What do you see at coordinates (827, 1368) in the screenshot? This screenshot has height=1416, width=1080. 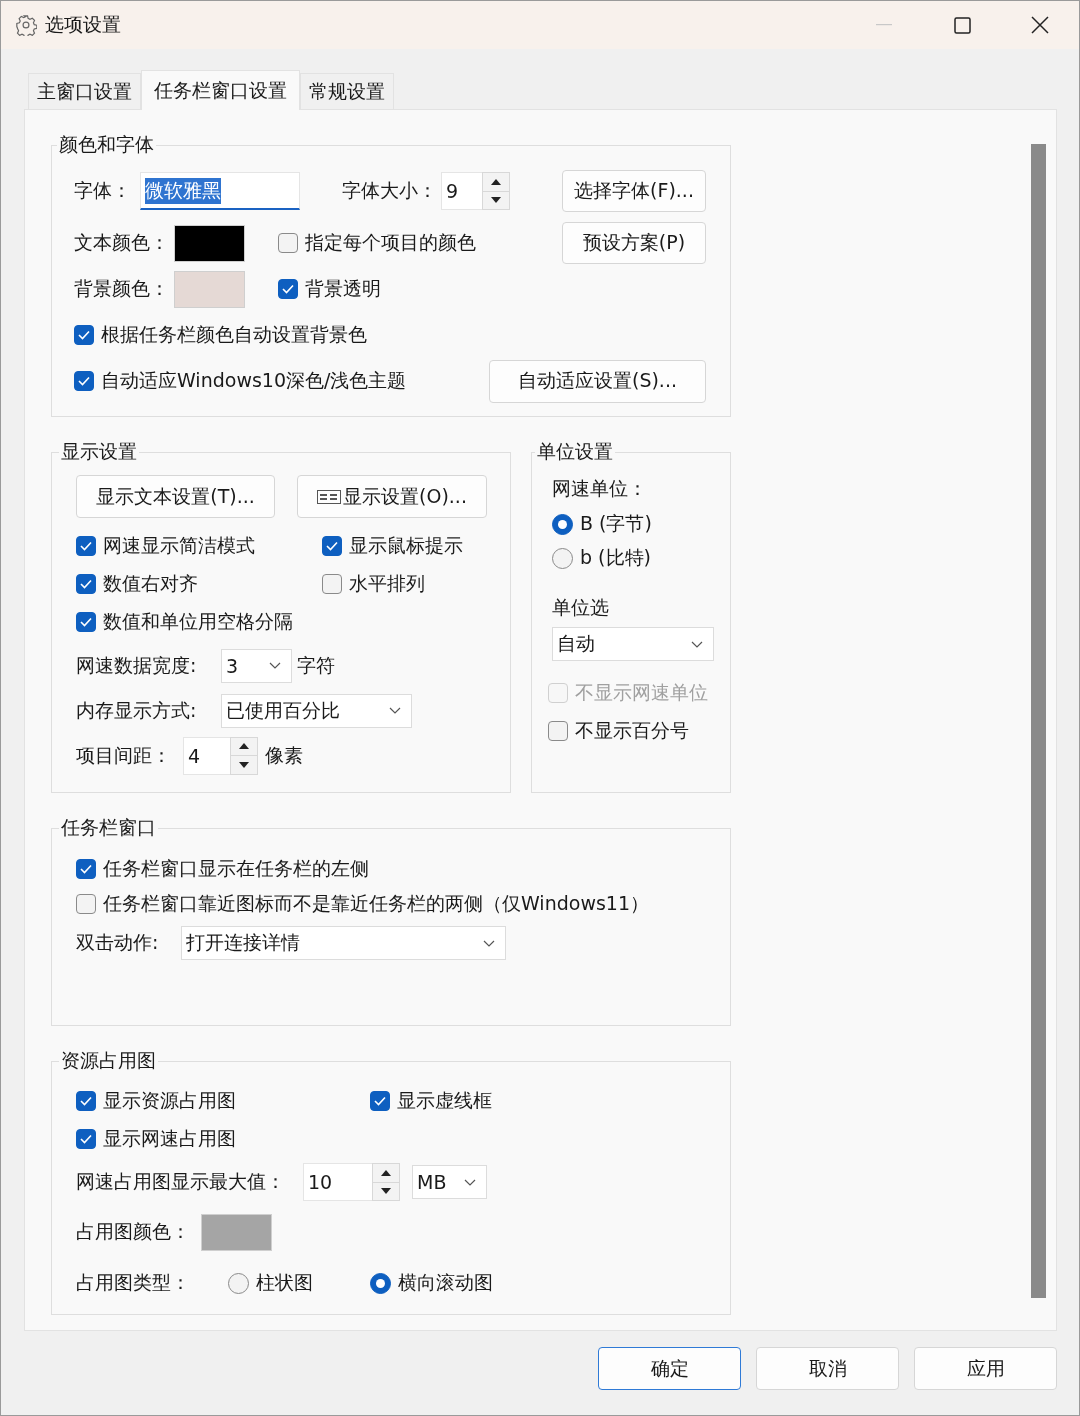 I see `dialog-button: 取消` at bounding box center [827, 1368].